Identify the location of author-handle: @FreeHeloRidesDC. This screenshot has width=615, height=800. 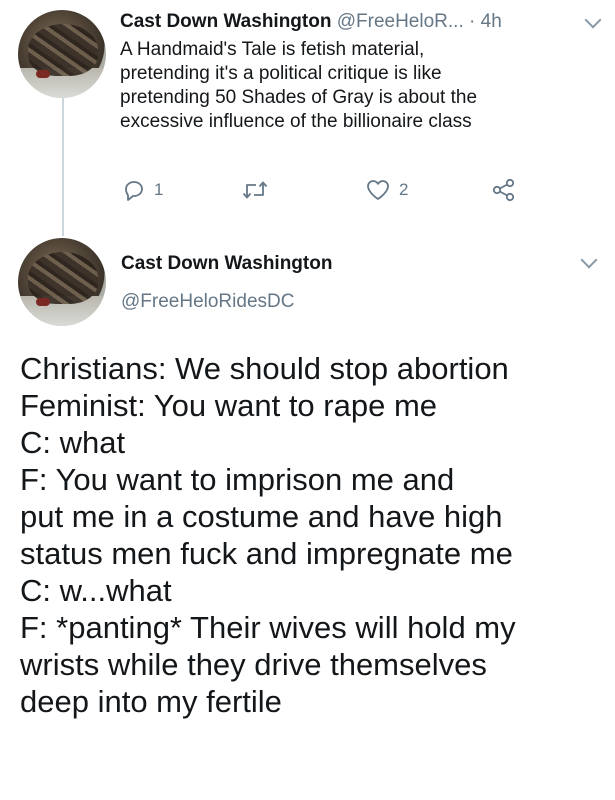
(207, 302).